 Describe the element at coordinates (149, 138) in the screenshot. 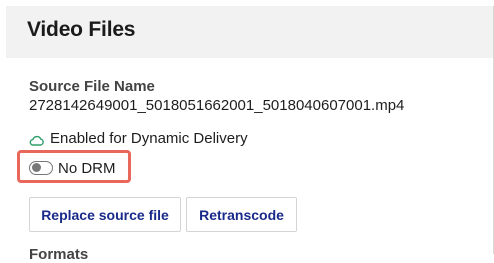

I see `dynamic-delivery-text: Enabled for Dynamic Delivery` at that location.